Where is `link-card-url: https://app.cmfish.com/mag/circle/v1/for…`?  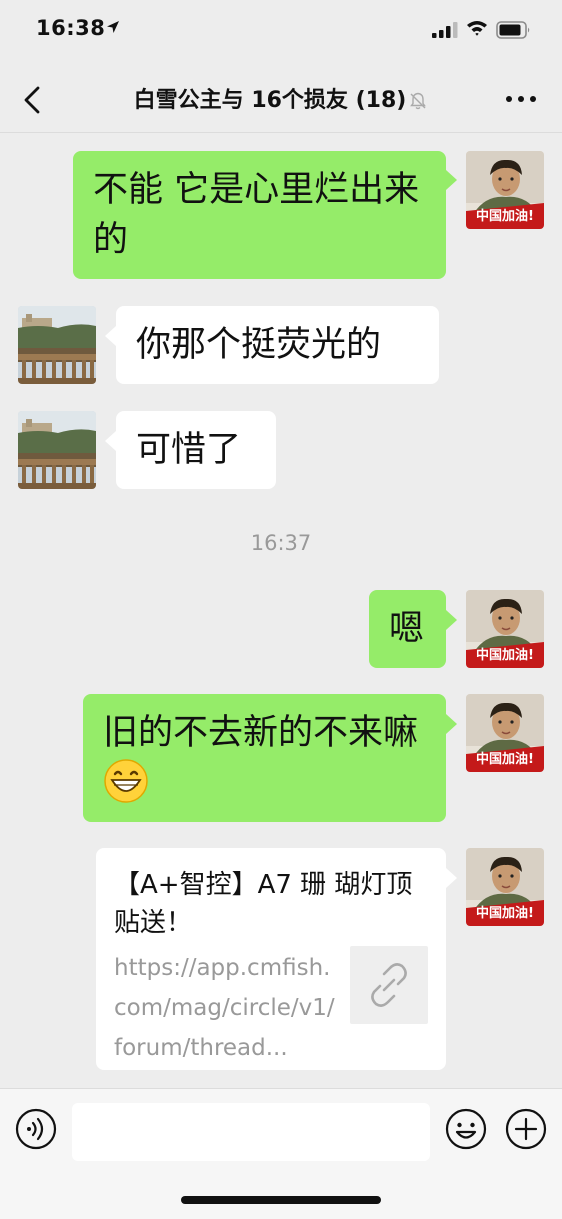 link-card-url: https://app.cmfish.com/mag/circle/v1/for… is located at coordinates (224, 1008).